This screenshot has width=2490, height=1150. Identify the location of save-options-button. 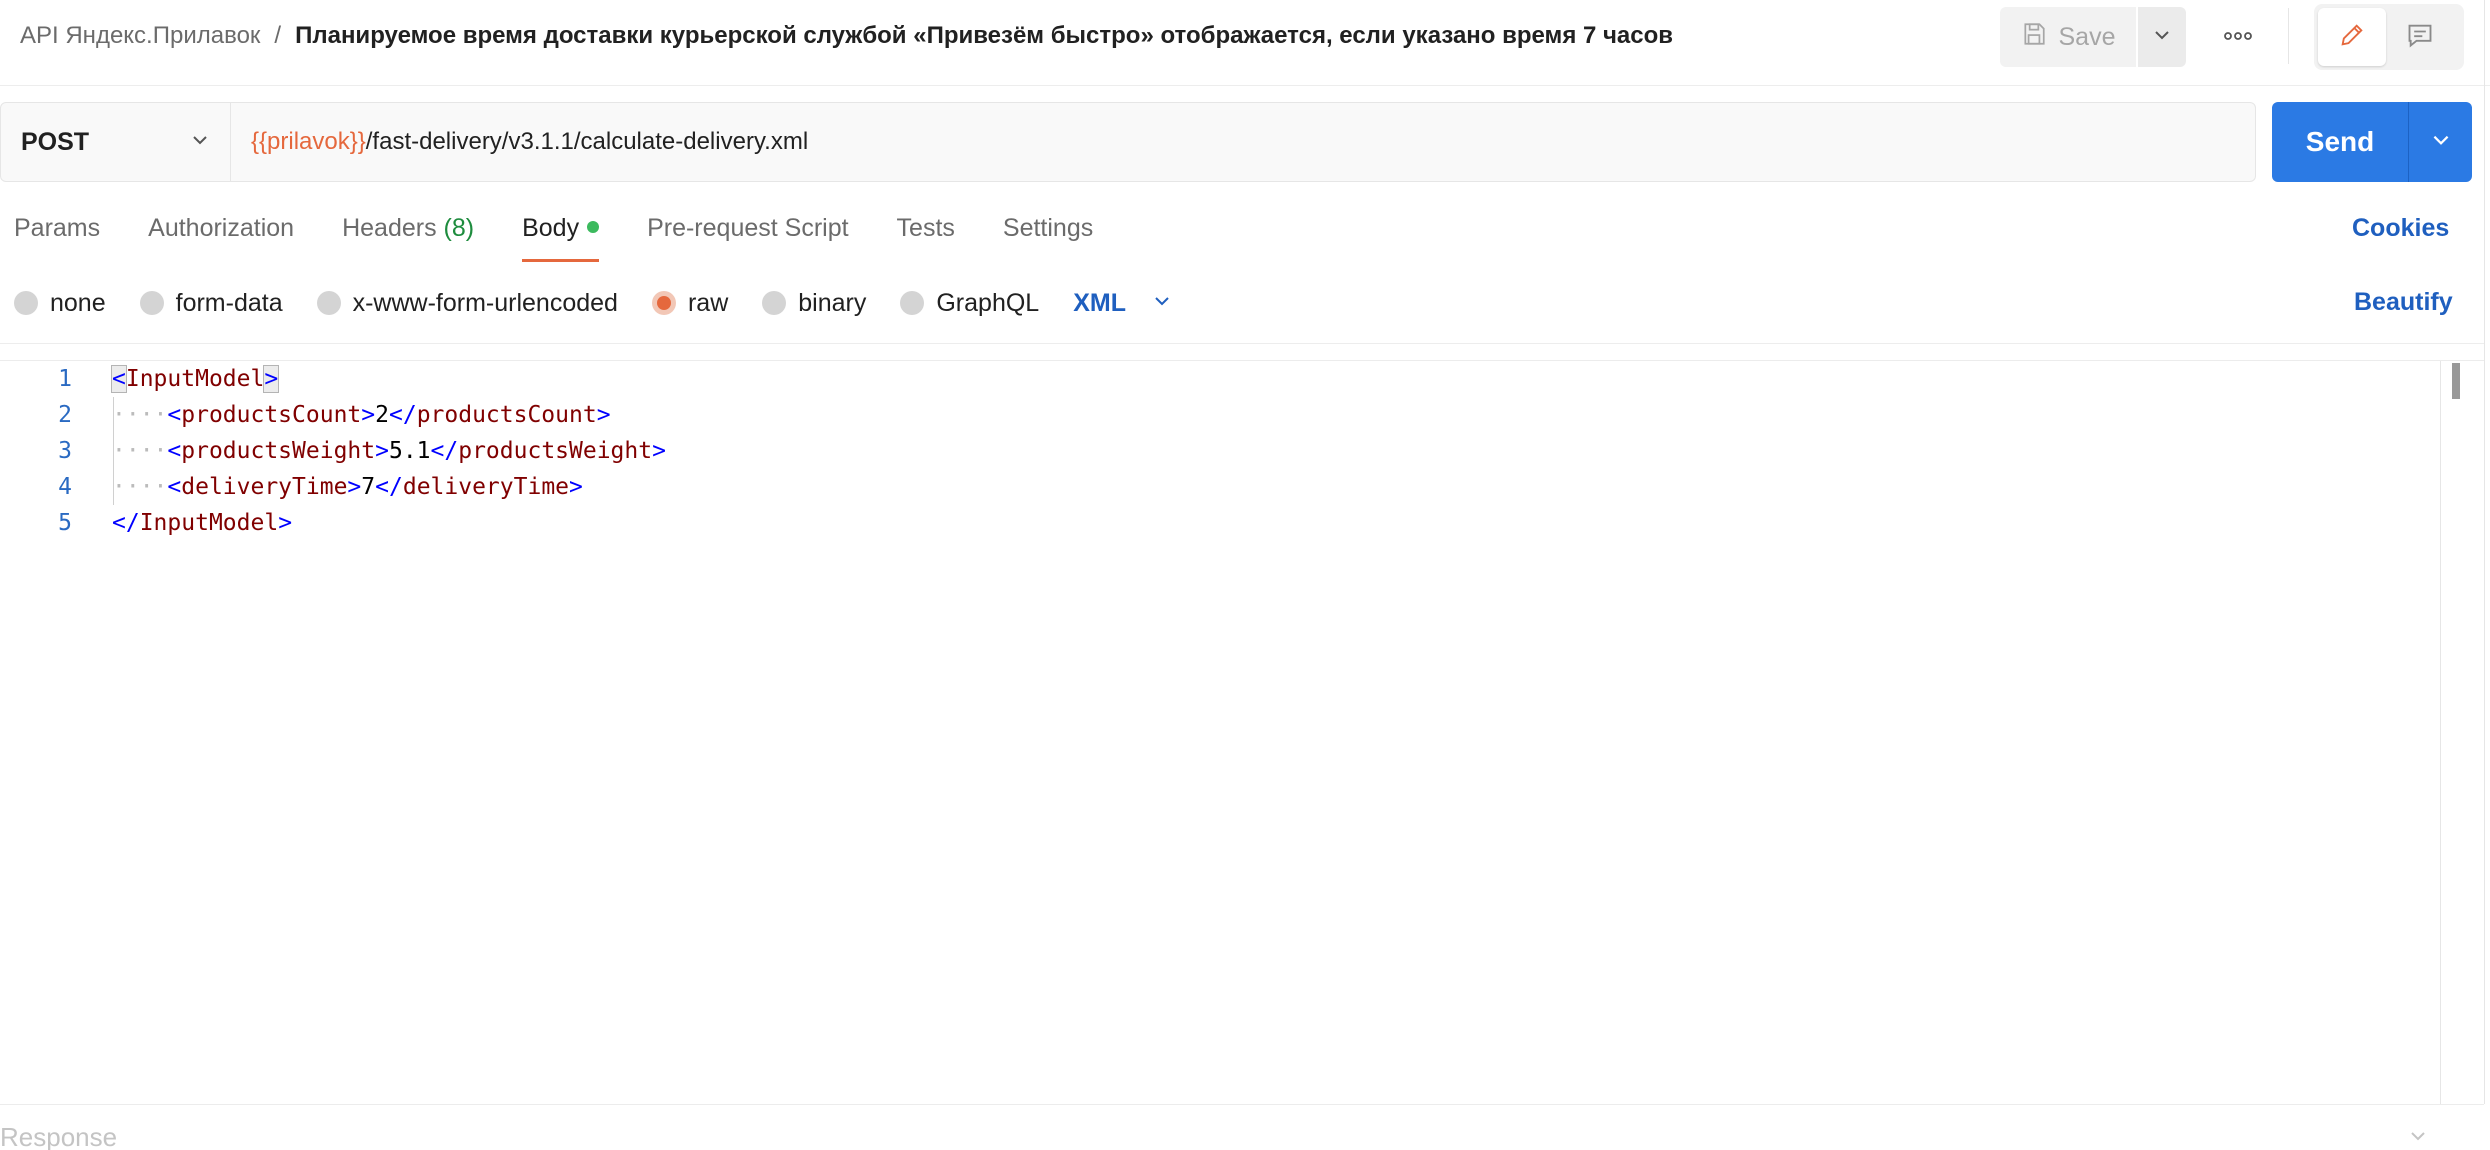
(2162, 37).